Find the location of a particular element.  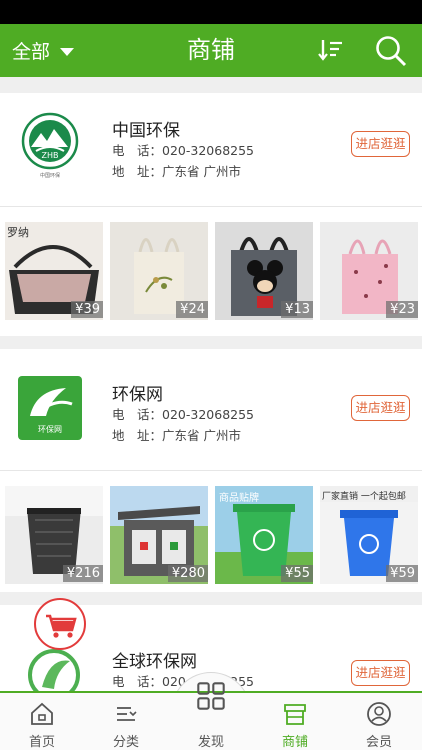

logo-text: ZHB is located at coordinates (50, 155).